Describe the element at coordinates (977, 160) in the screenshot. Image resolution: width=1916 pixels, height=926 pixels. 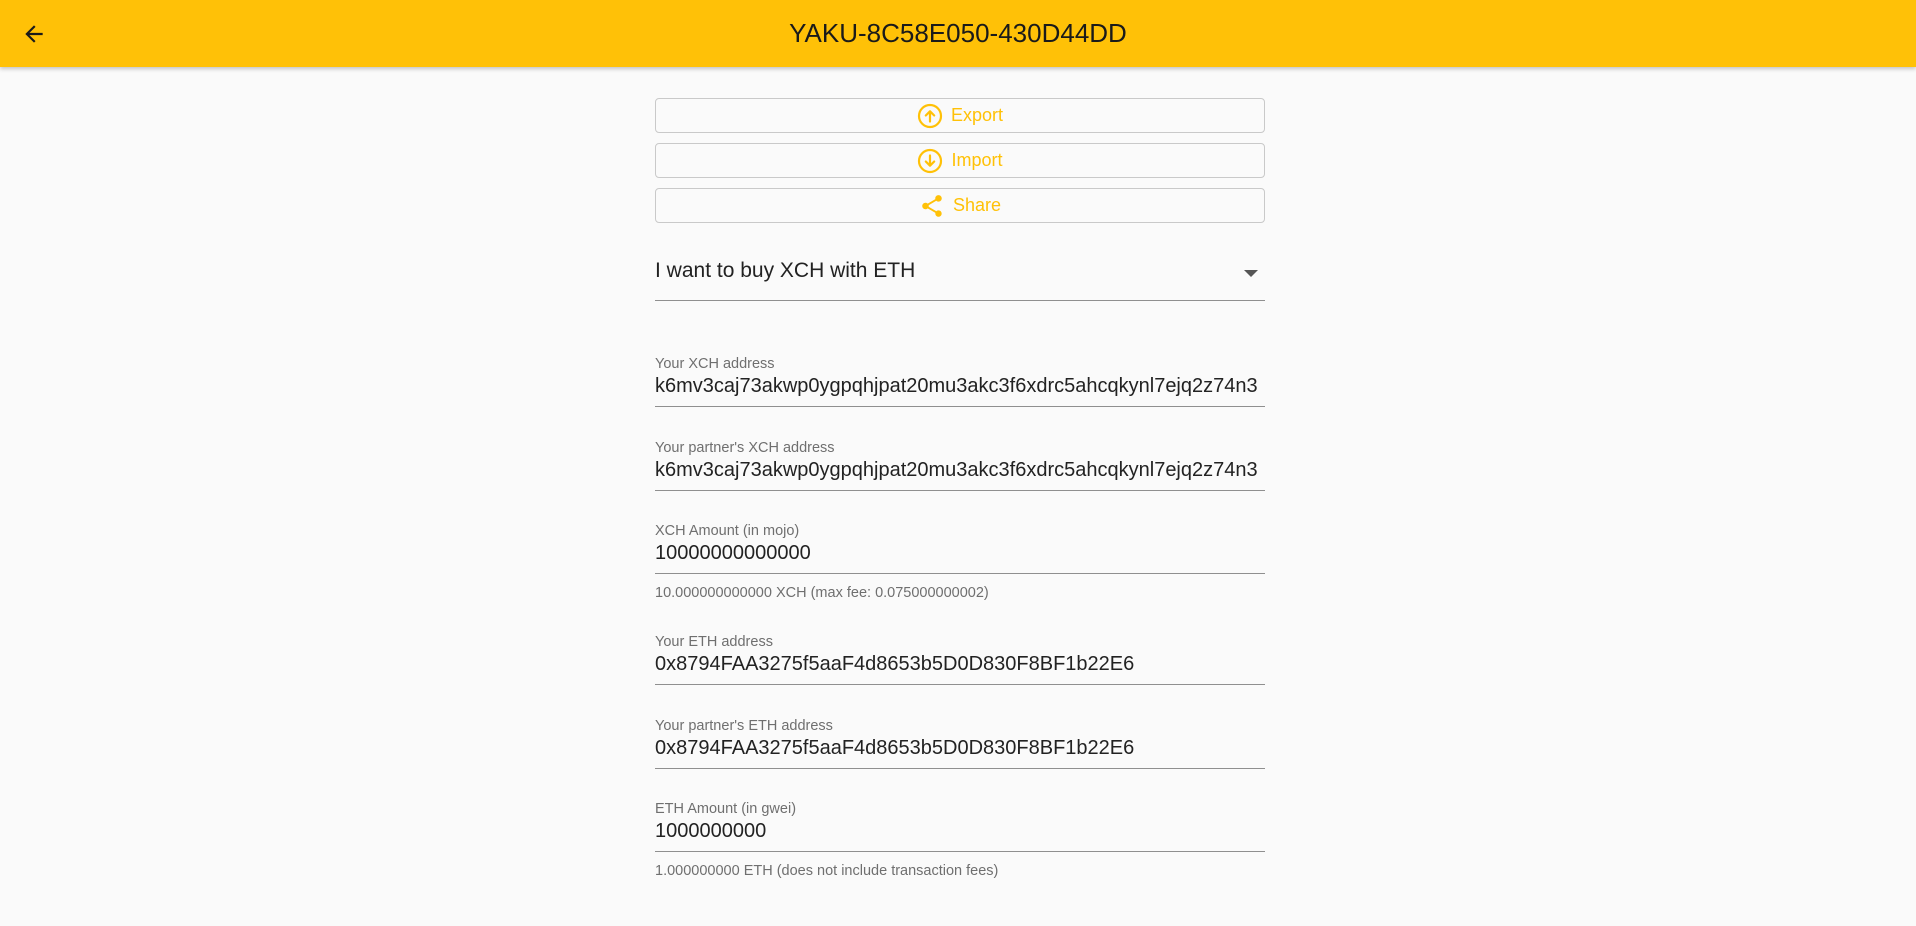
I see `import-label: Import` at that location.